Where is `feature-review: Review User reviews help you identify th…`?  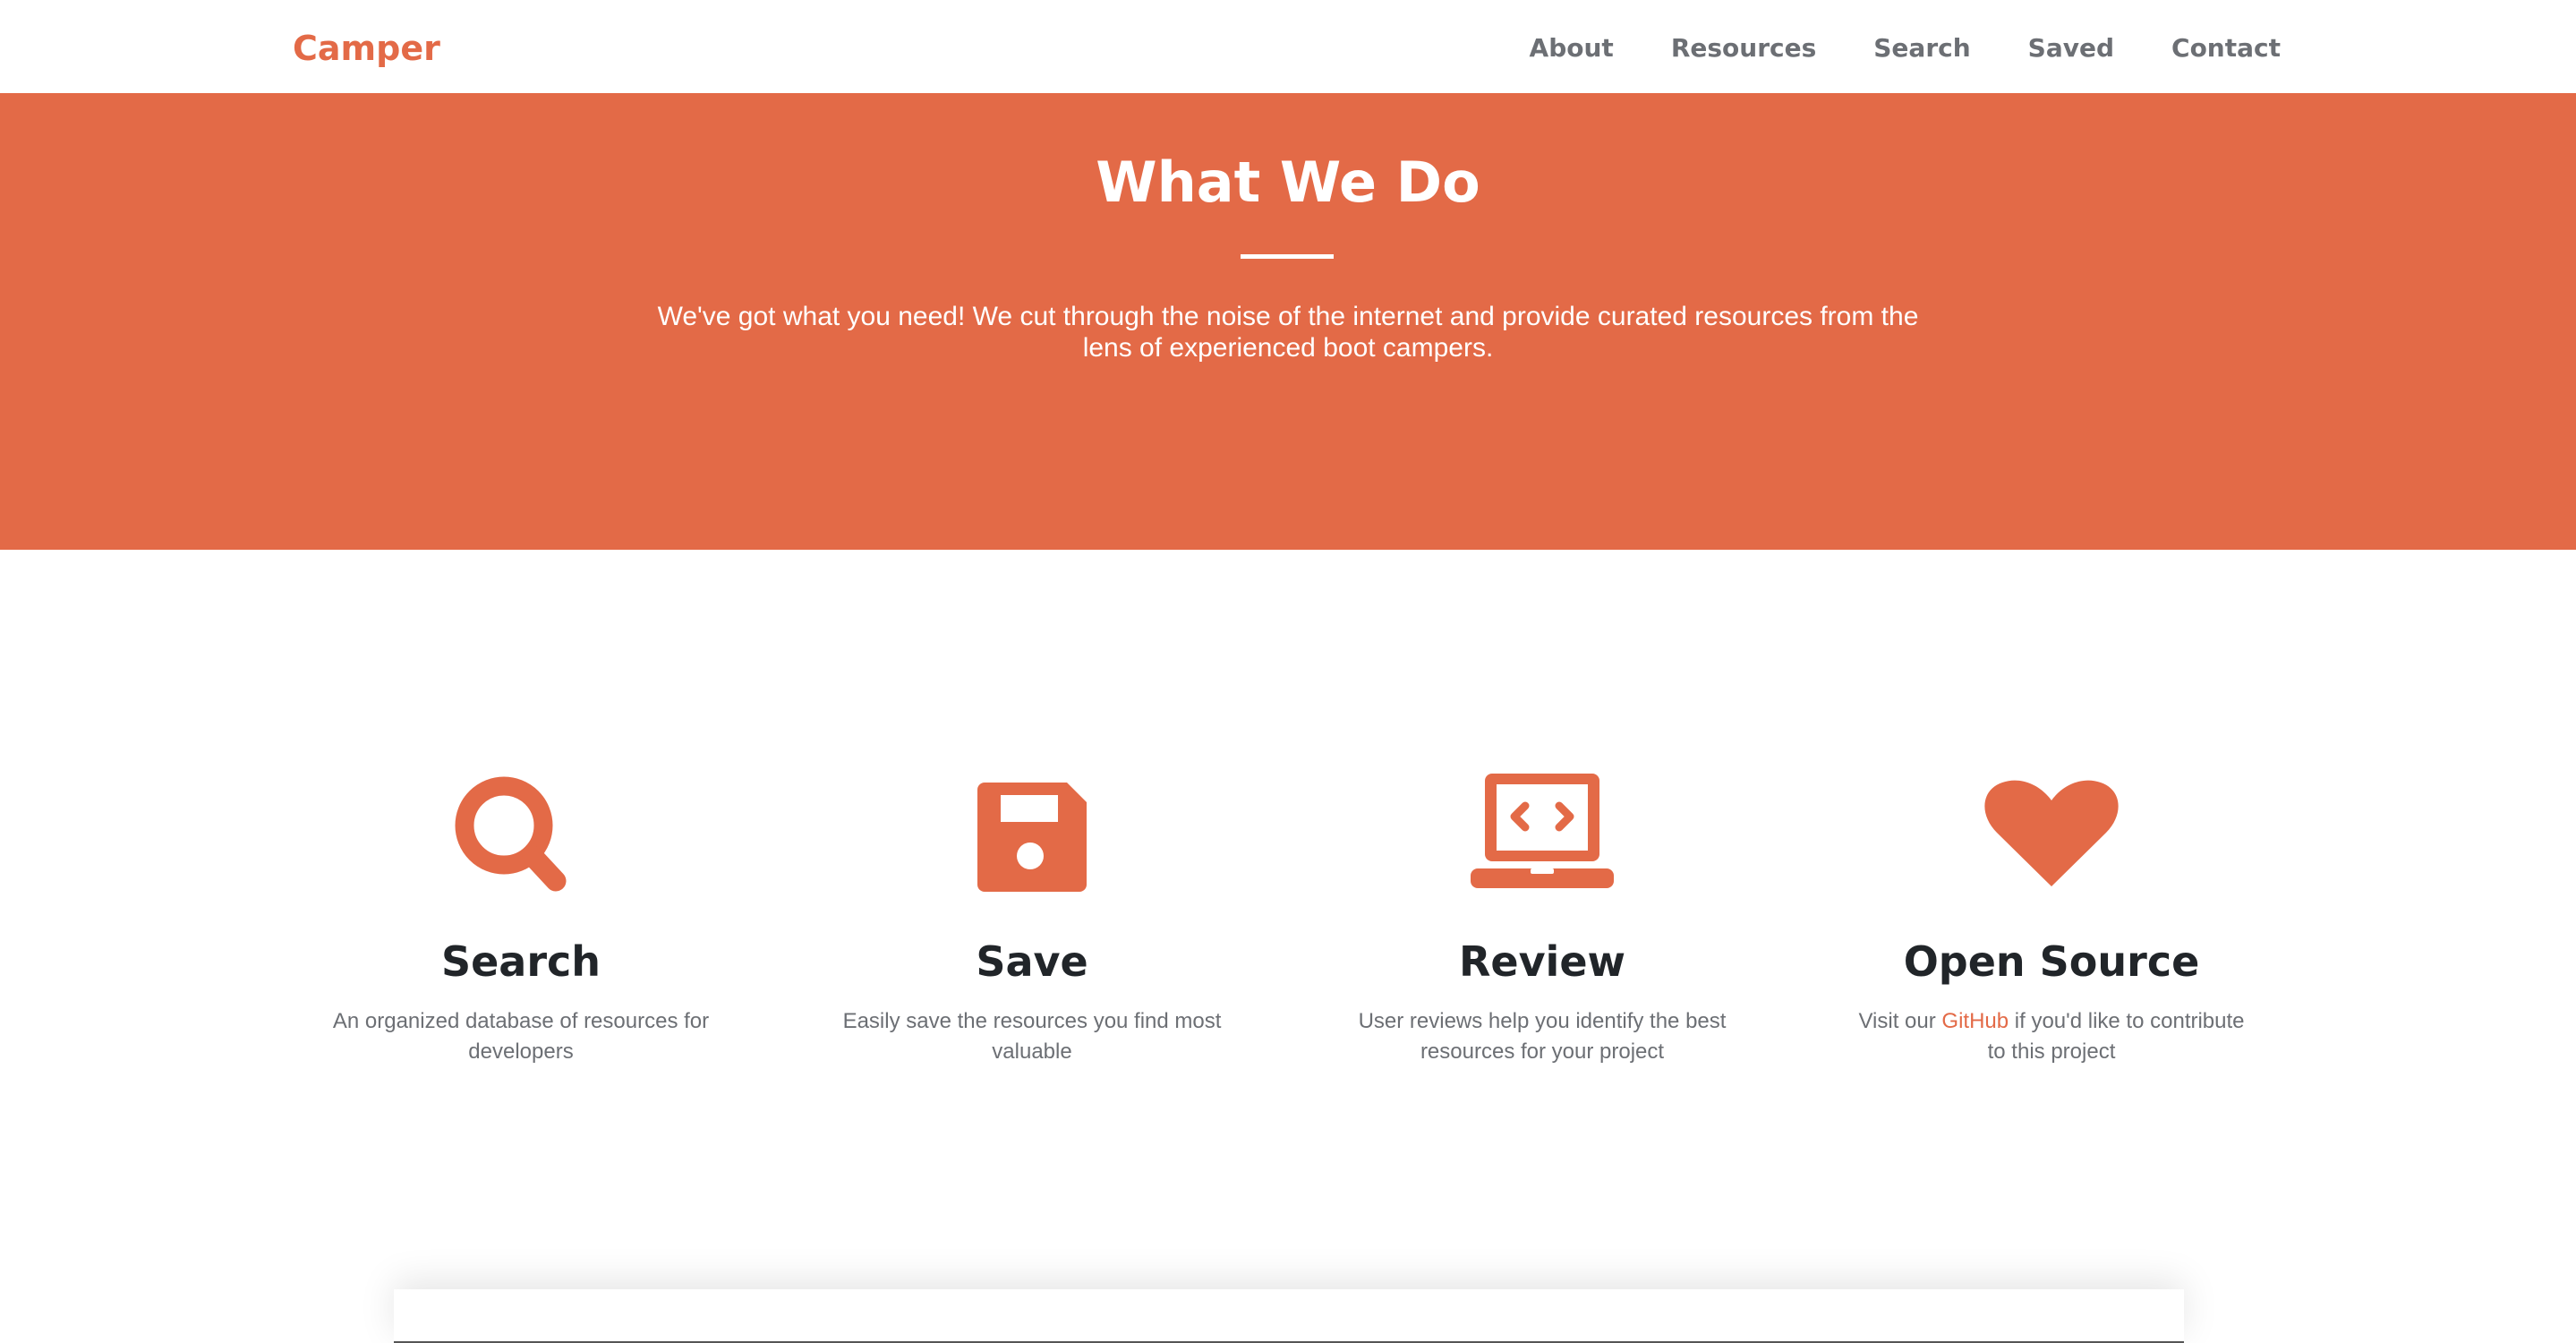
feature-review: Review User reviews help you identify th… is located at coordinates (1542, 920).